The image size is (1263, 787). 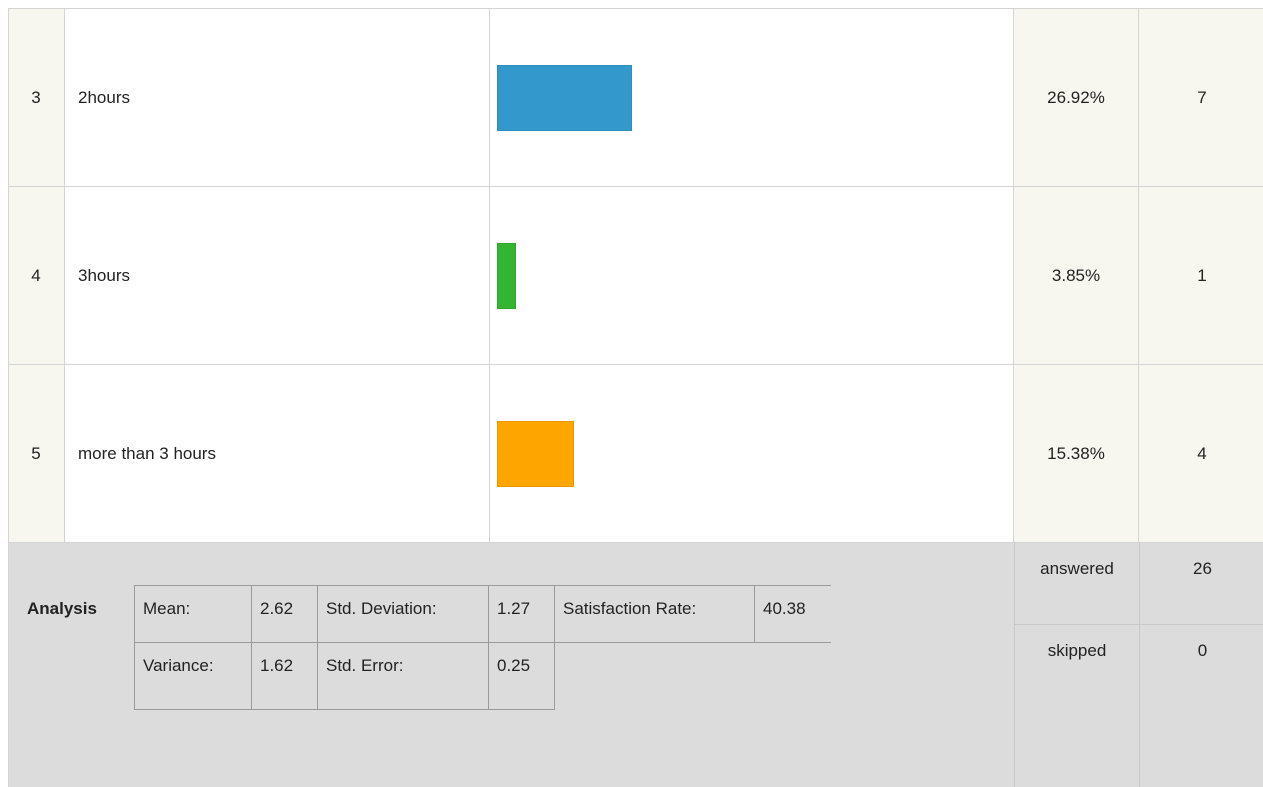 I want to click on choice-label: 2hours, so click(x=277, y=97).